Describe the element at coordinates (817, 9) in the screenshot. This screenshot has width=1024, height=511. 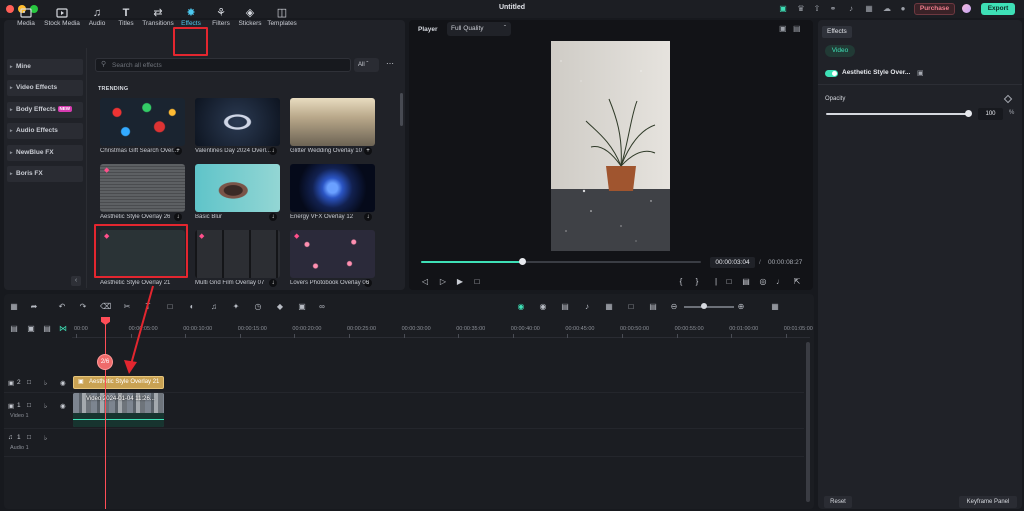
I see `upload-icon: ⇧` at that location.